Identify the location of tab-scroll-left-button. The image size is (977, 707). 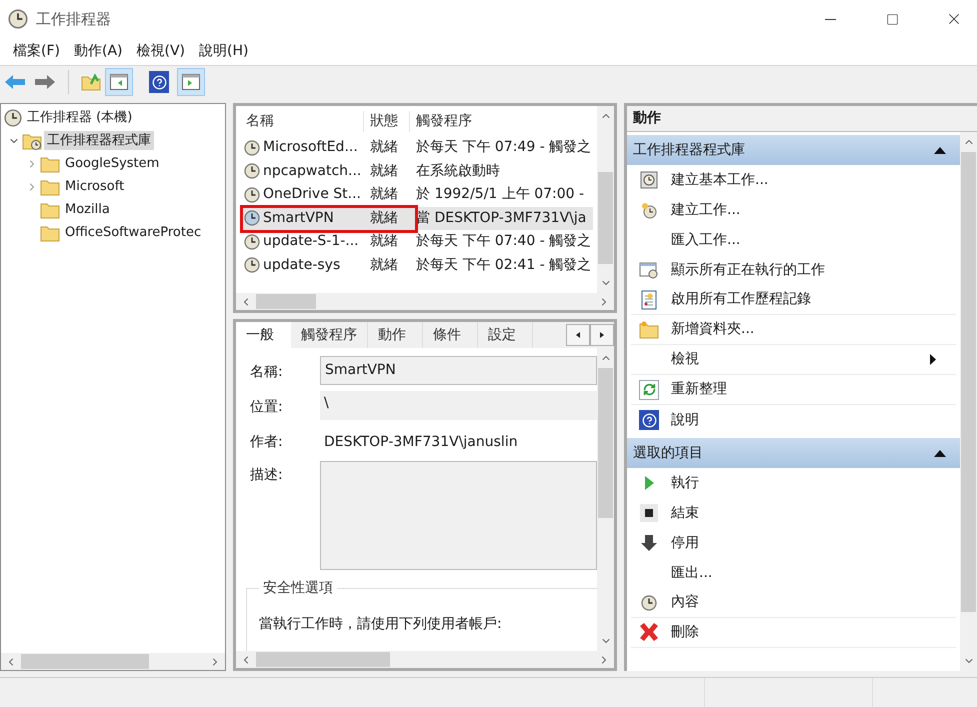
(578, 335).